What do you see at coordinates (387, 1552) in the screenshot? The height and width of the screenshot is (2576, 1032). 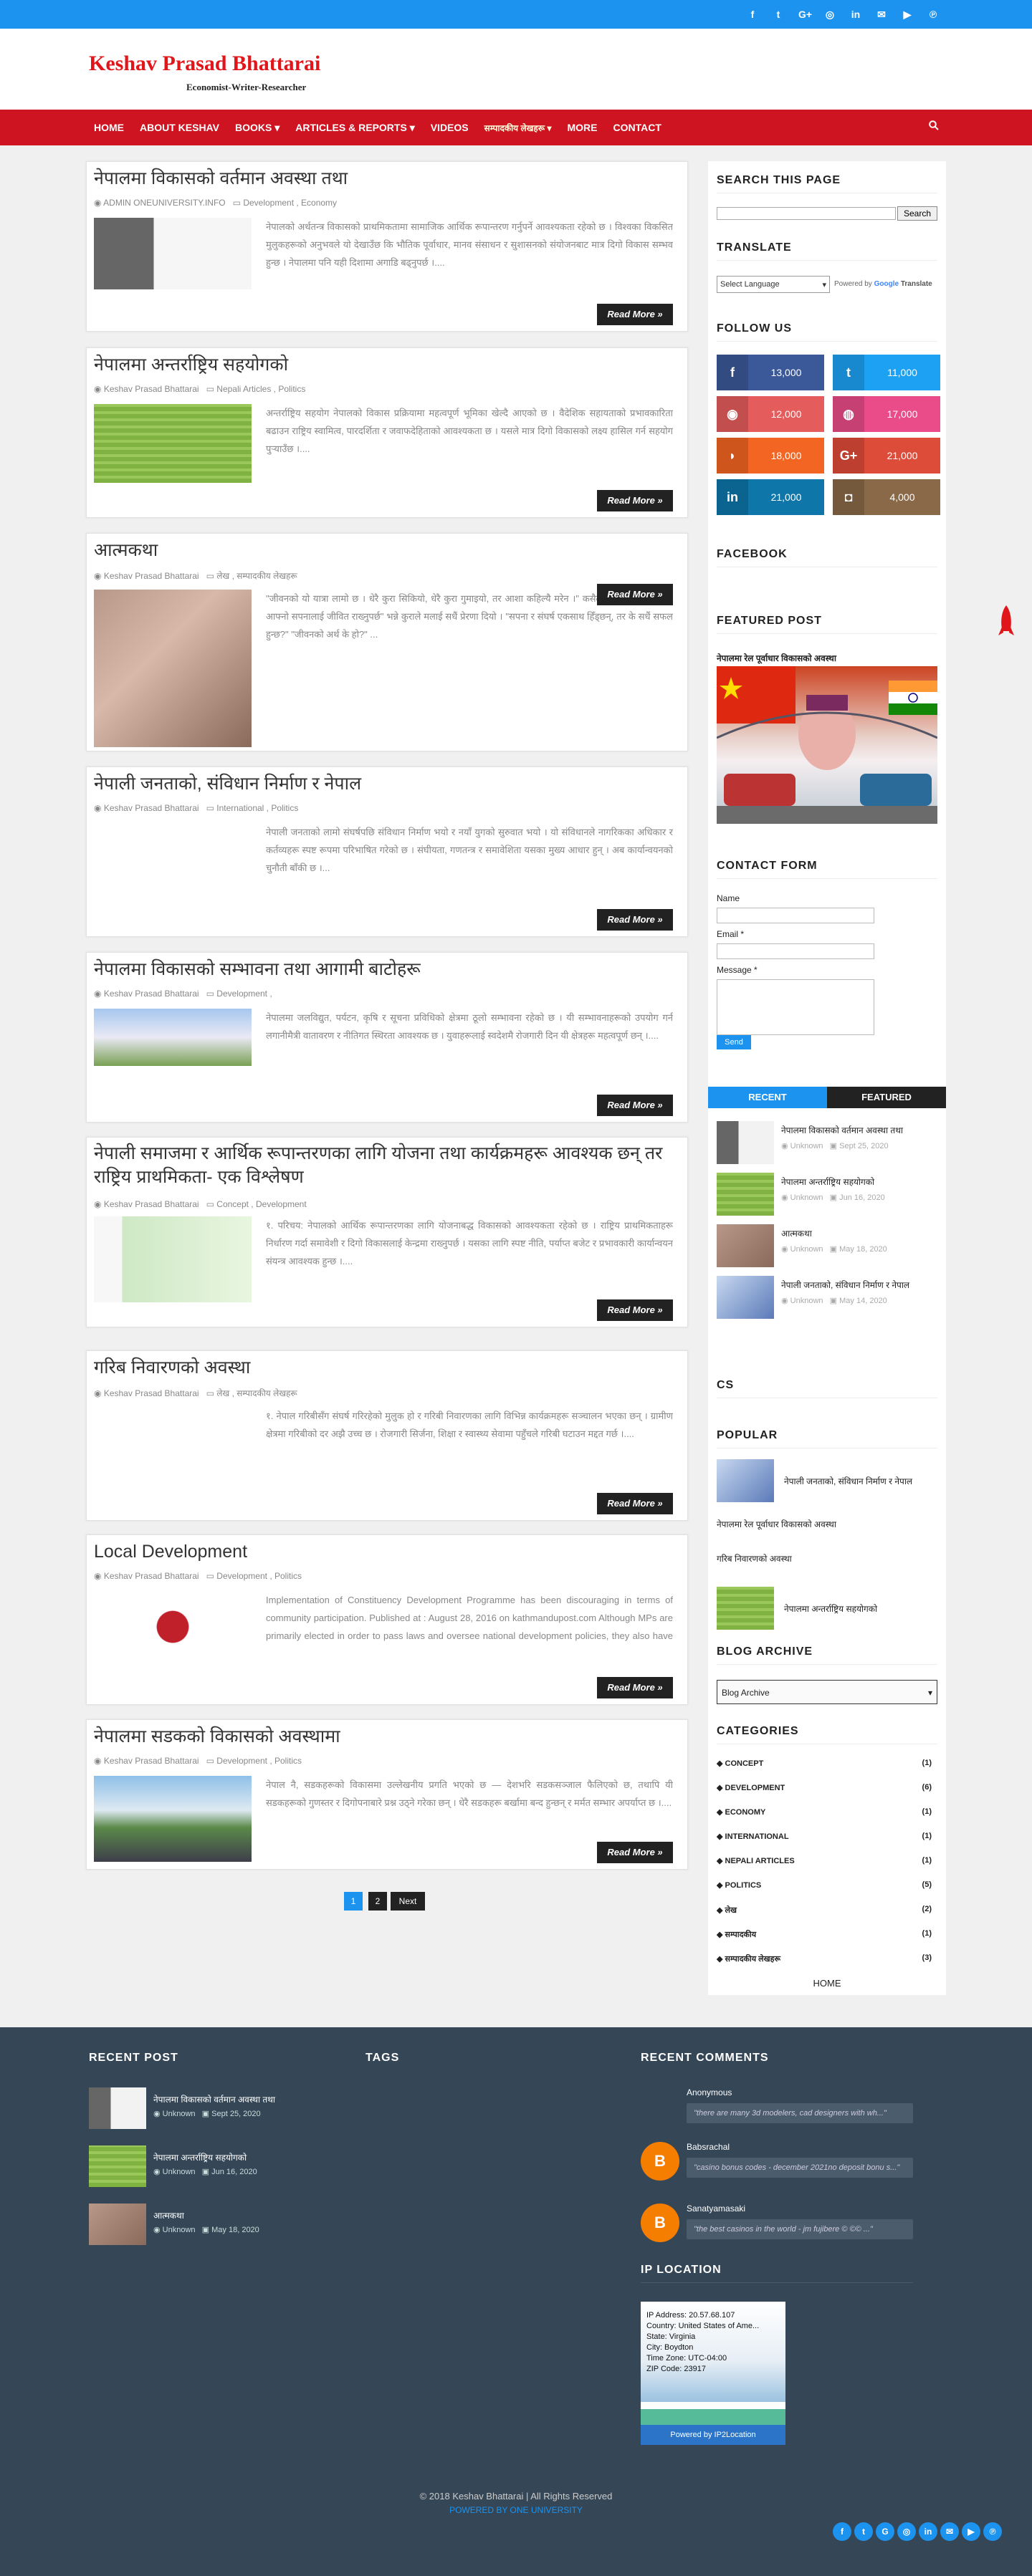 I see `post-title: Local Development` at bounding box center [387, 1552].